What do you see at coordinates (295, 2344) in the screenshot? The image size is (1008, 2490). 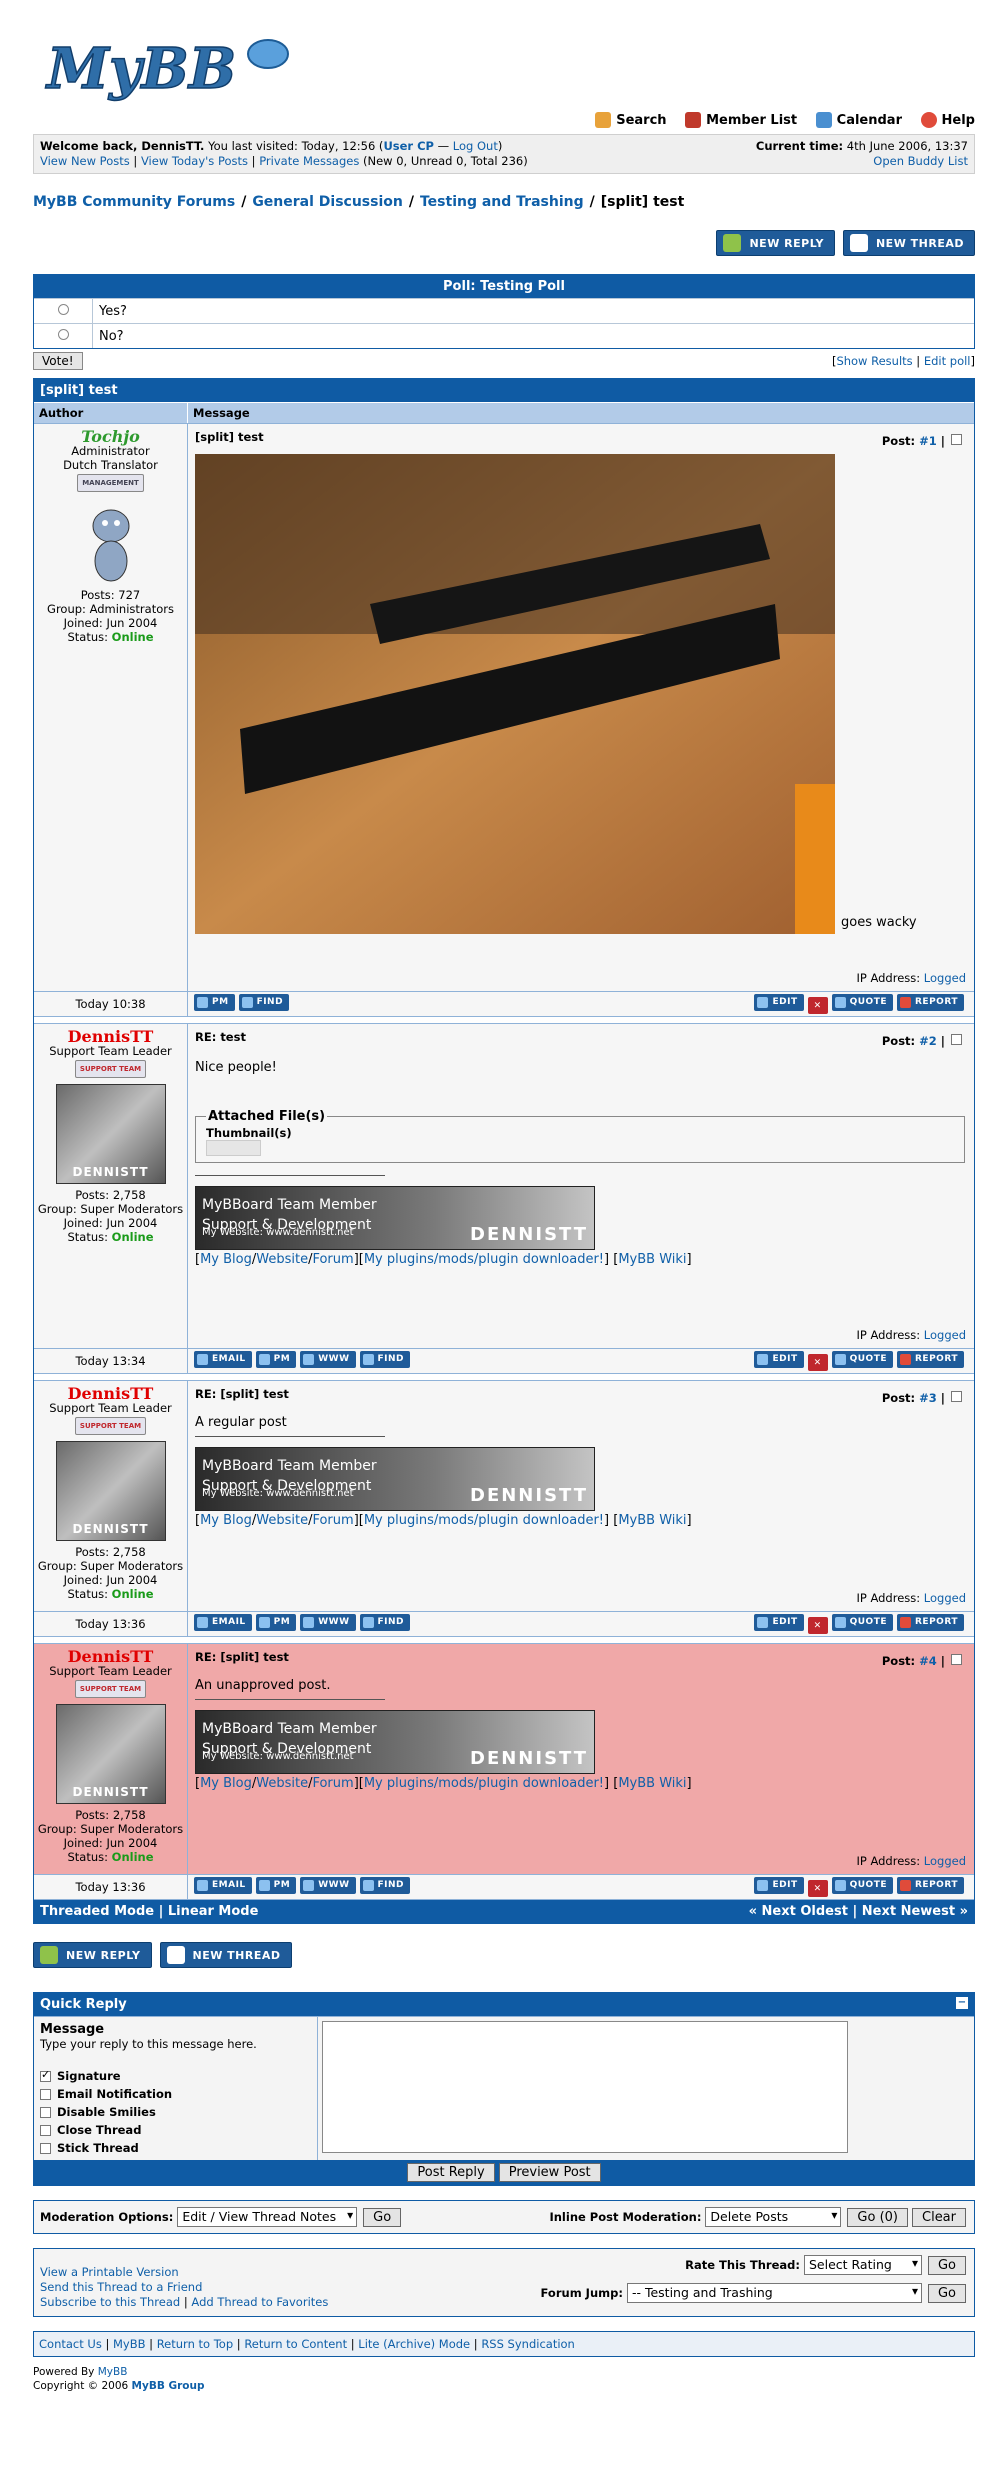 I see `return-to-content-link: Return to Content` at bounding box center [295, 2344].